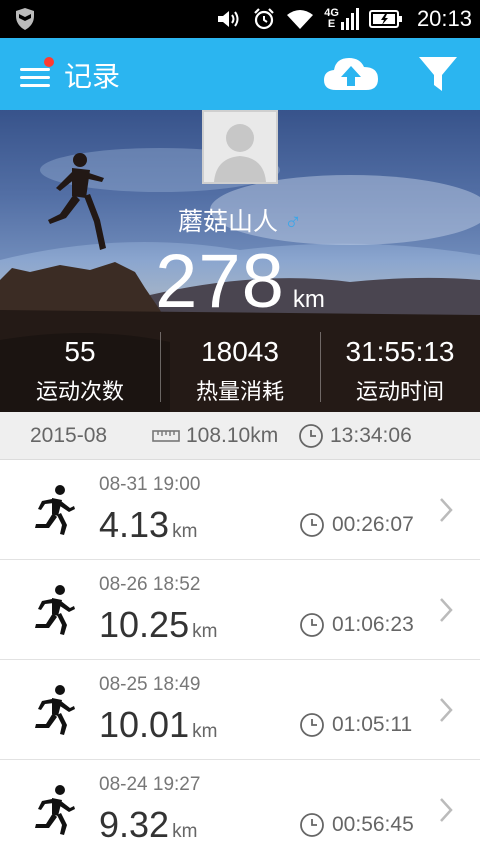 The image size is (480, 854). Describe the element at coordinates (25, 19) in the screenshot. I see `shield-icon` at that location.